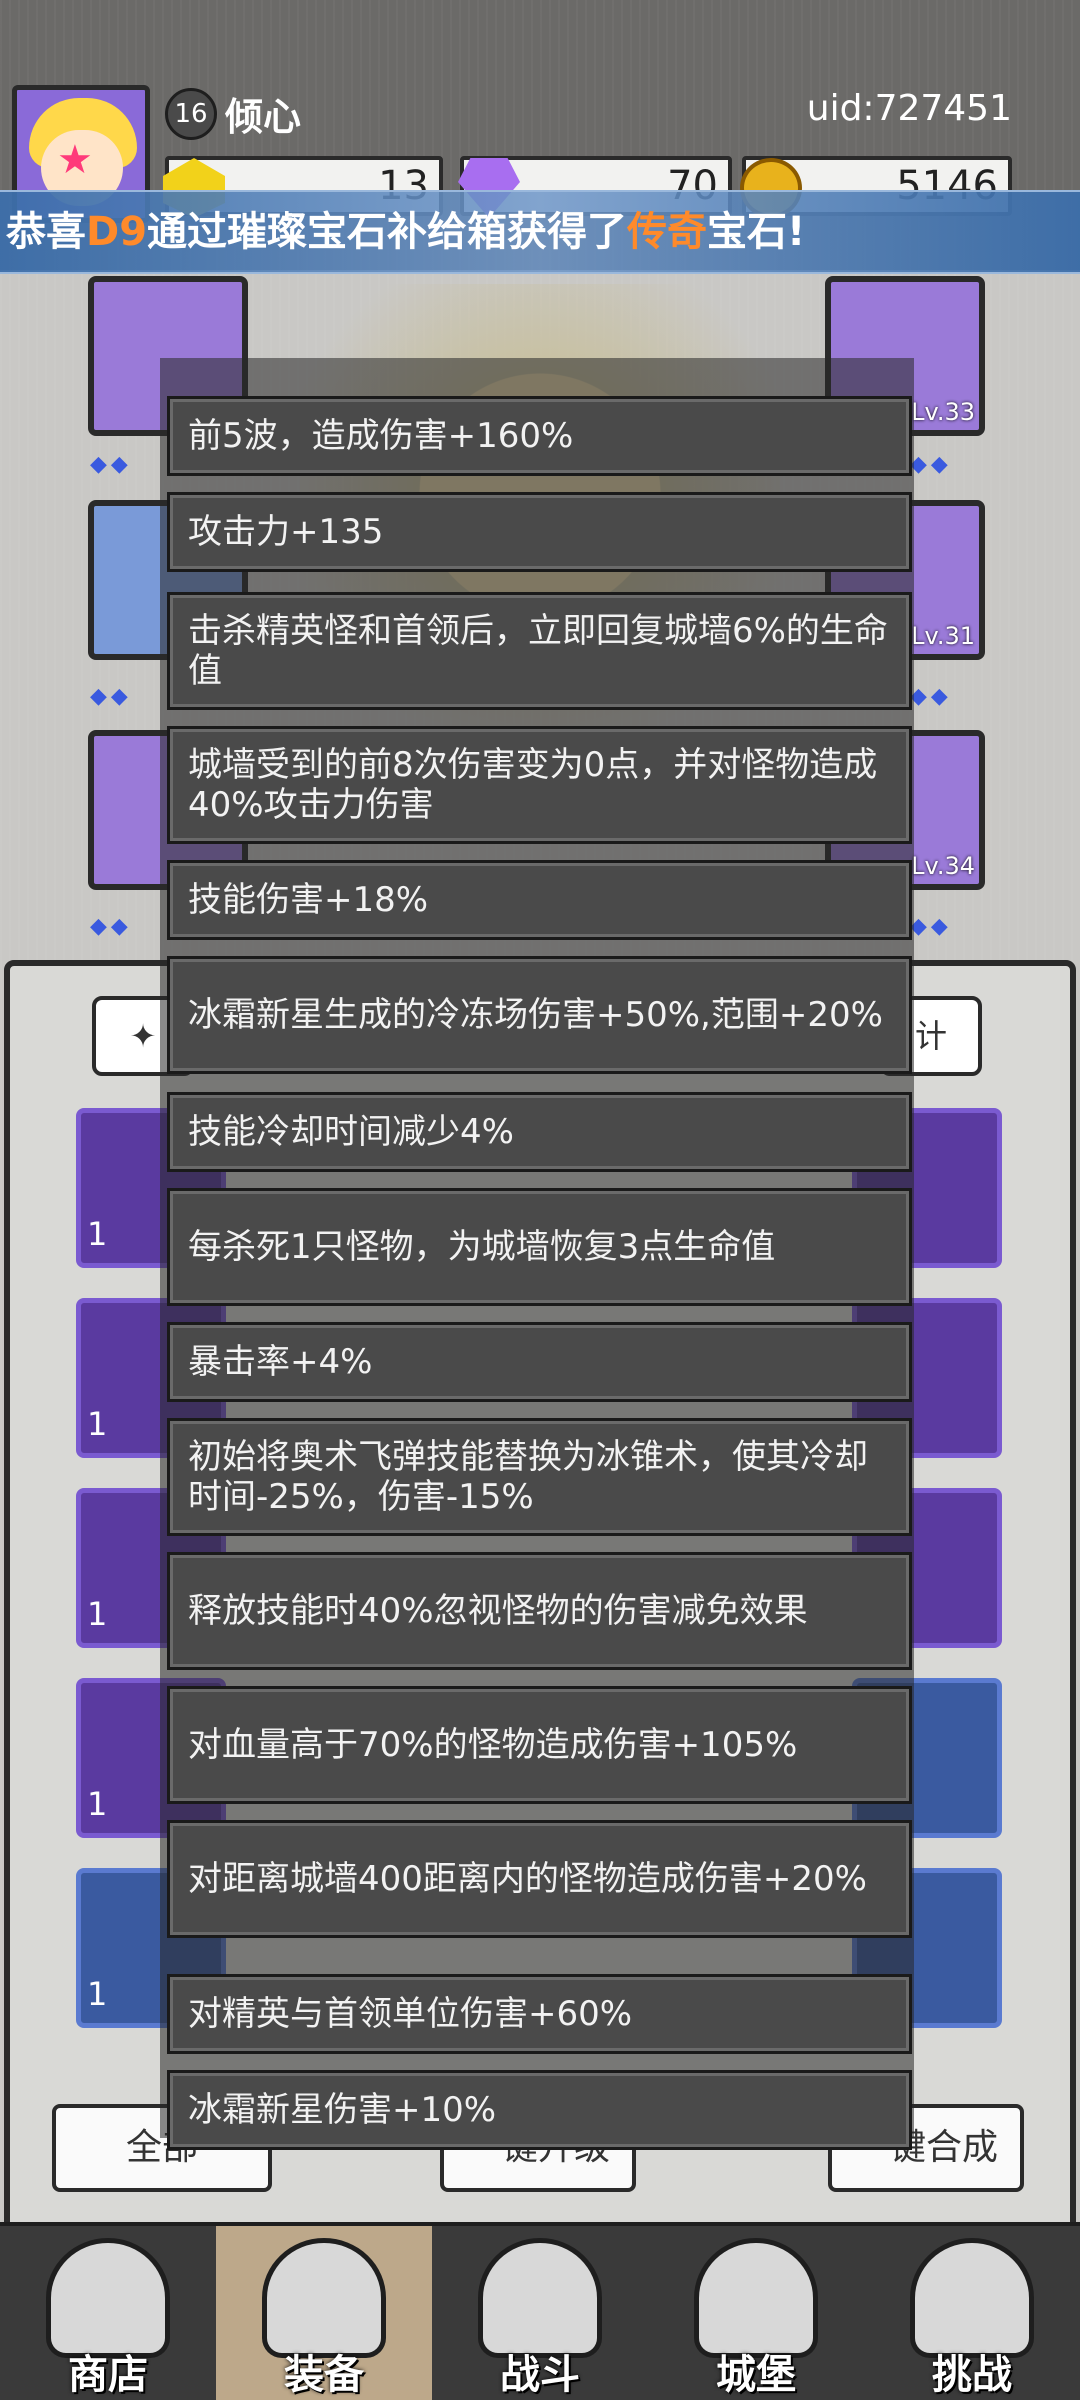 The image size is (1080, 2400). Describe the element at coordinates (539, 651) in the screenshot. I see `bonus-item: 击杀精英怪和首领后，立即回复城墙6%的生命值` at that location.